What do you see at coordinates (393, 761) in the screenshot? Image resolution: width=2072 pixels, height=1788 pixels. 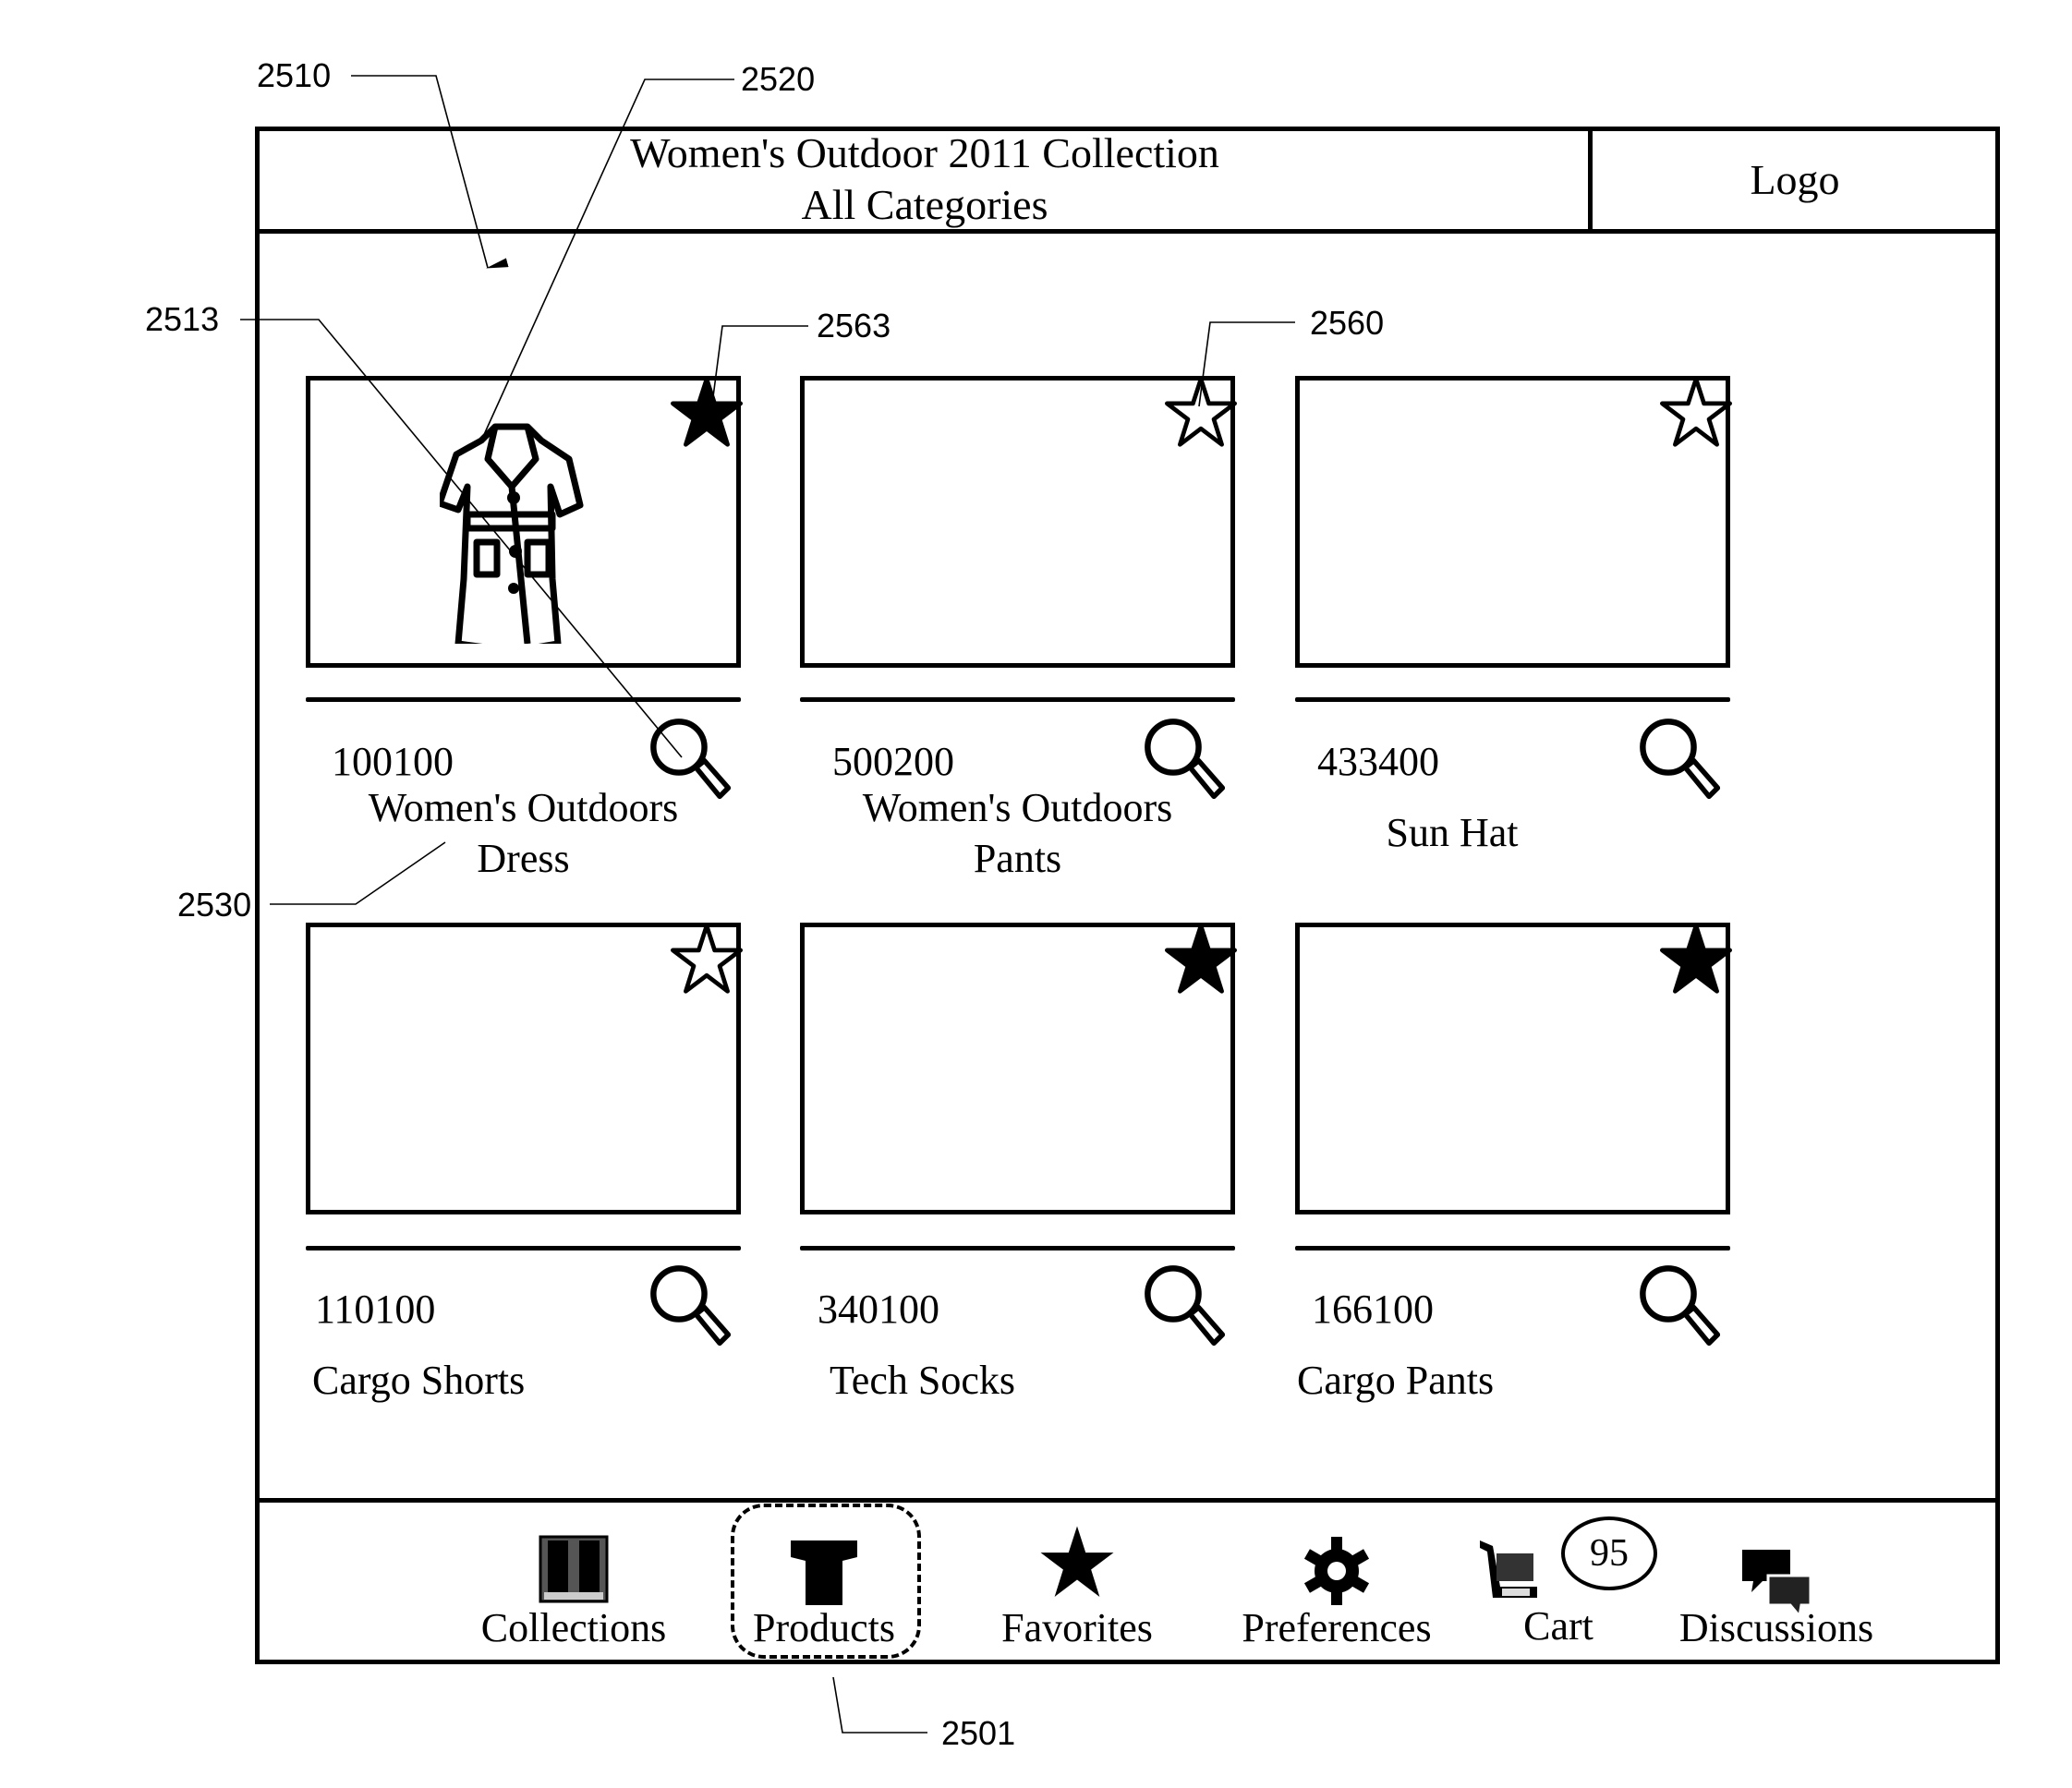 I see `product-sku: 100100` at bounding box center [393, 761].